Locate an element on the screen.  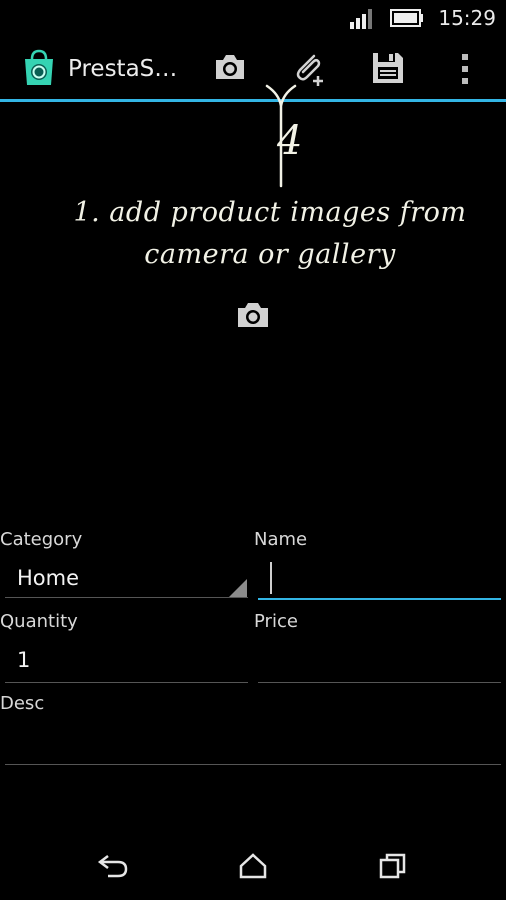
category-spinner-value: Home is located at coordinates (48, 578).